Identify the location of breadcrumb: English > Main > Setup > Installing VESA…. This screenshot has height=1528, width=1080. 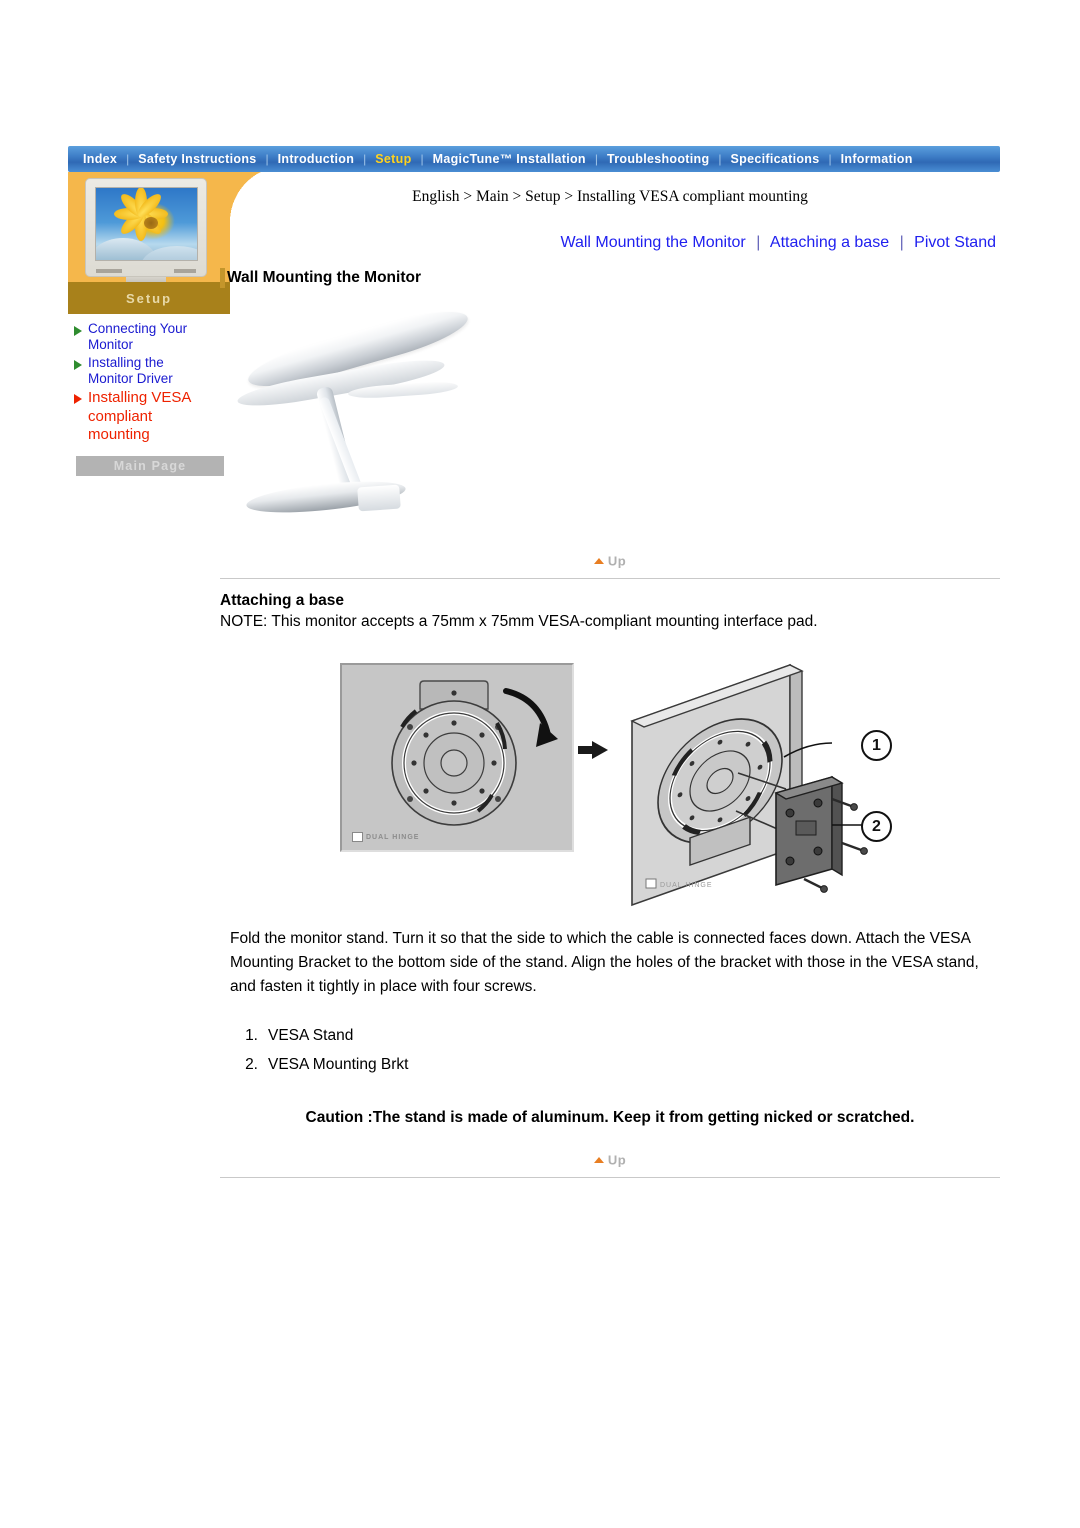
(610, 196).